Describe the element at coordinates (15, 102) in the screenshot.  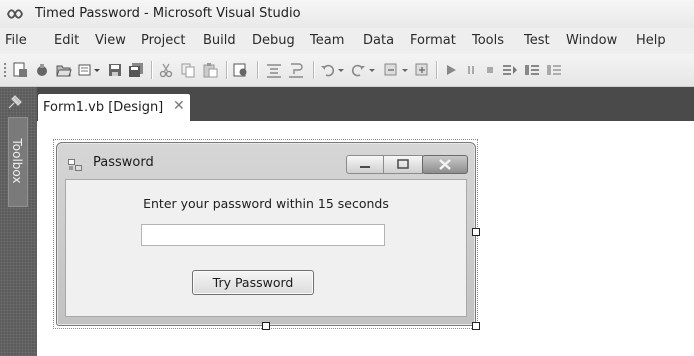
I see `toolbox-pin-icon` at that location.